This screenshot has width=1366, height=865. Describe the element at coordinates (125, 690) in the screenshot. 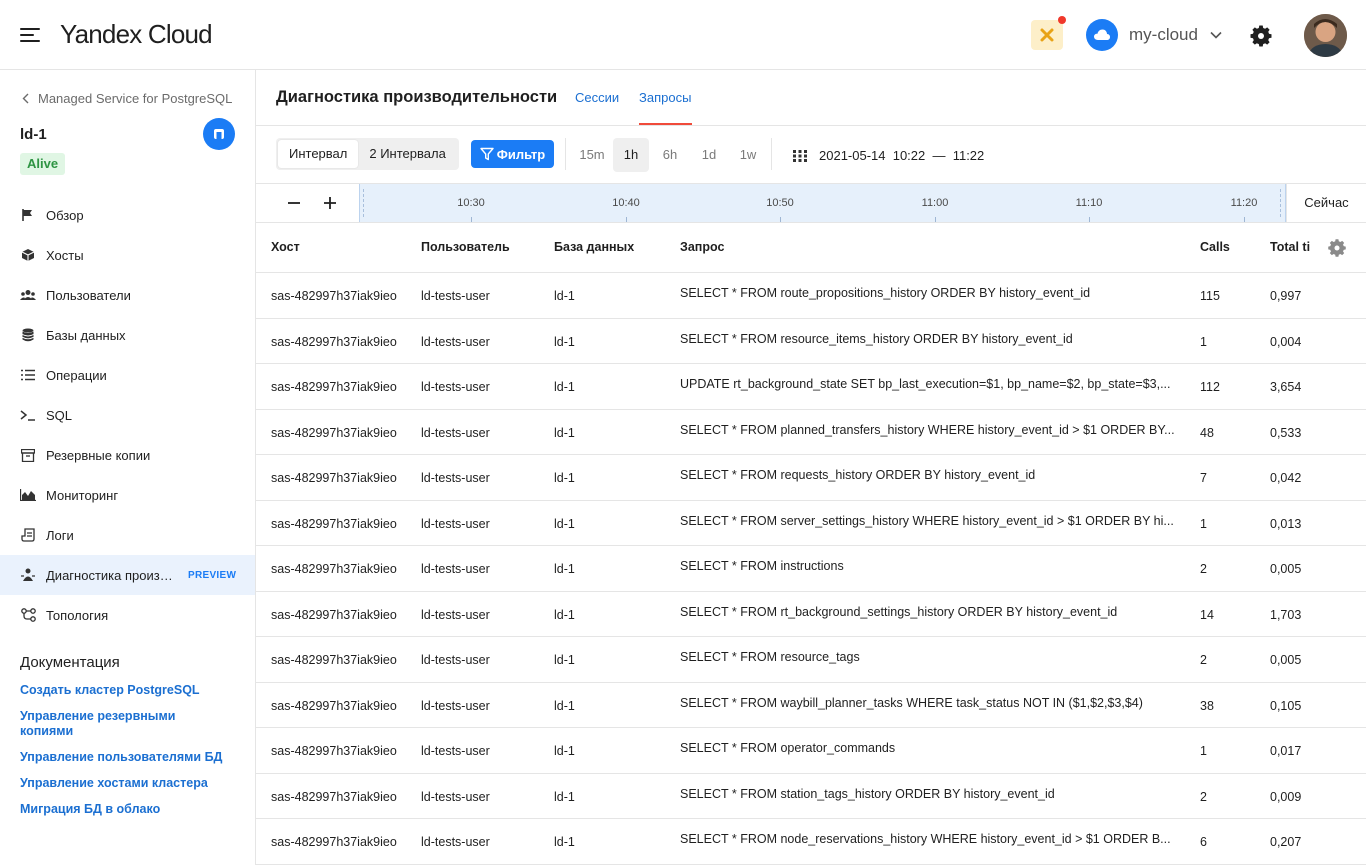

I see `doc-link-create-cluster: Создать кластер PostgreSQL` at that location.